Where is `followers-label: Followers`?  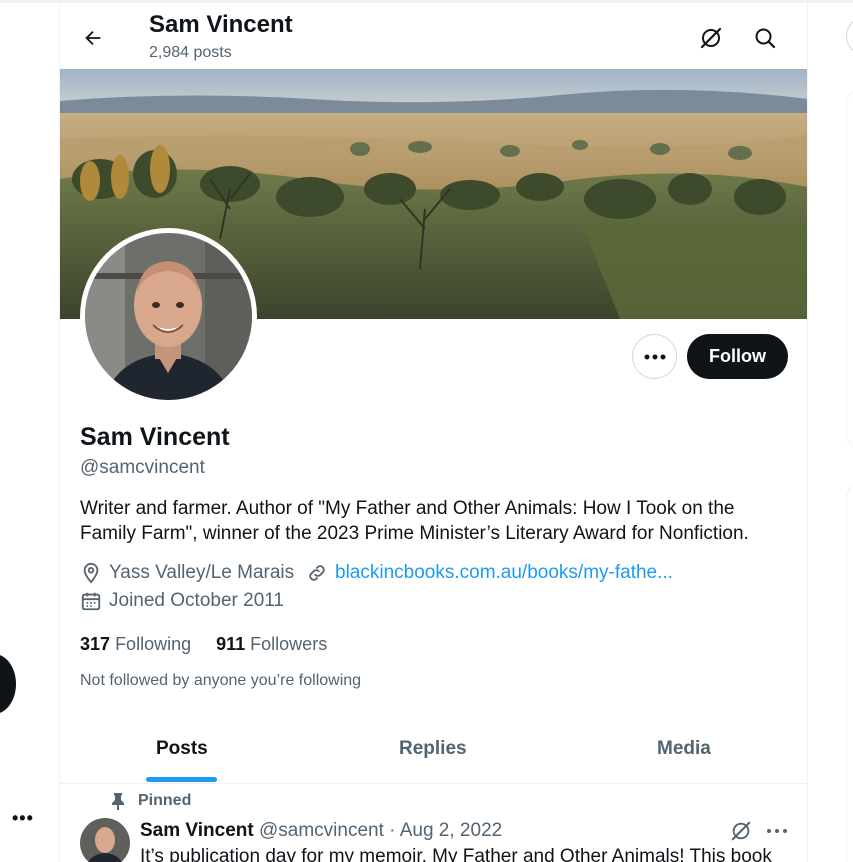 followers-label: Followers is located at coordinates (289, 644).